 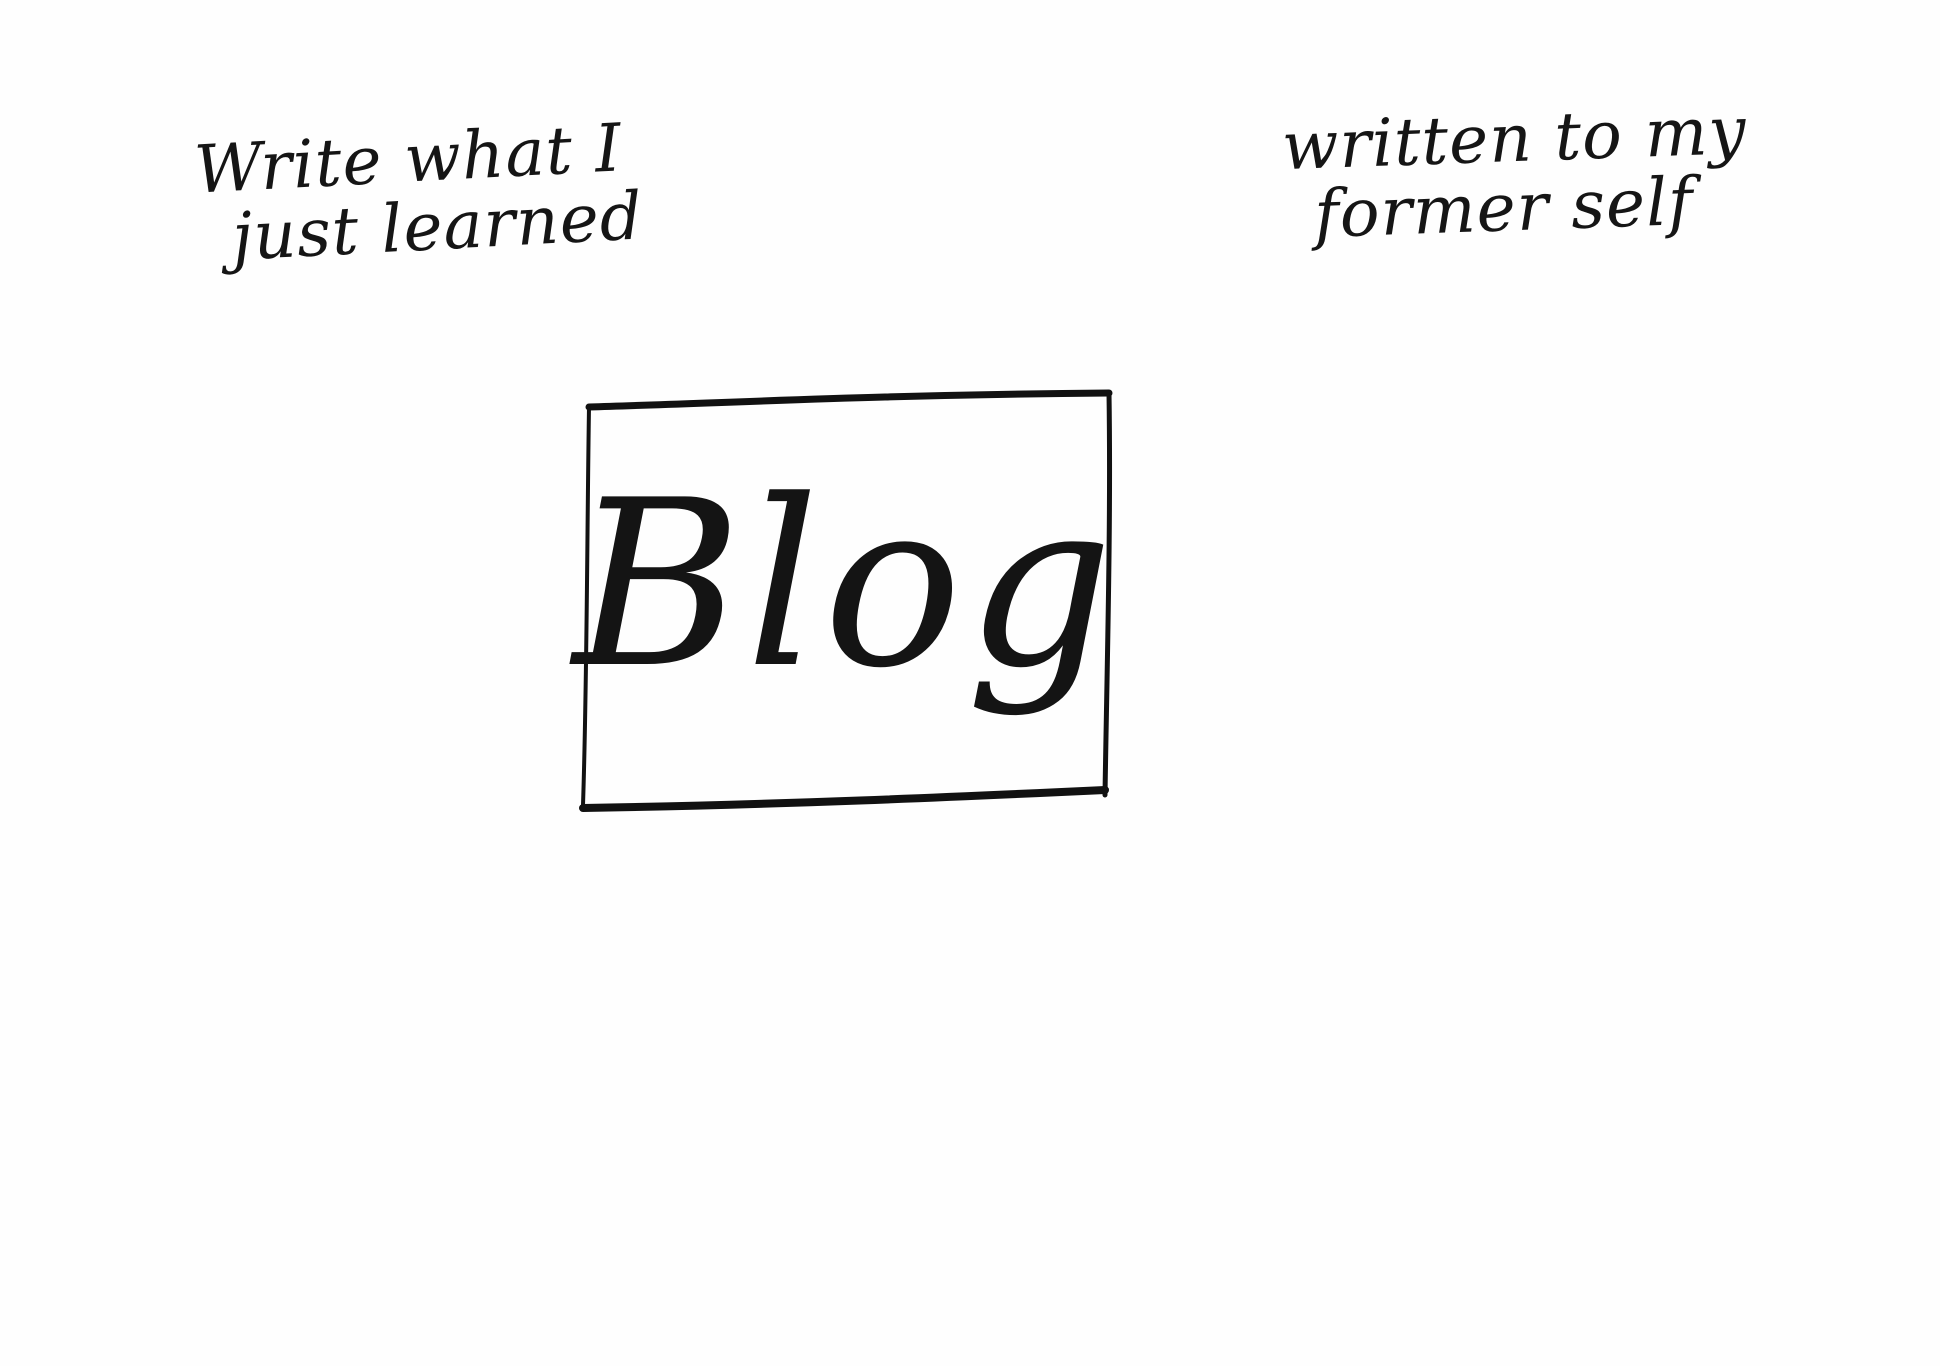 I want to click on note-left-line-2: just learned, so click(x=437, y=227).